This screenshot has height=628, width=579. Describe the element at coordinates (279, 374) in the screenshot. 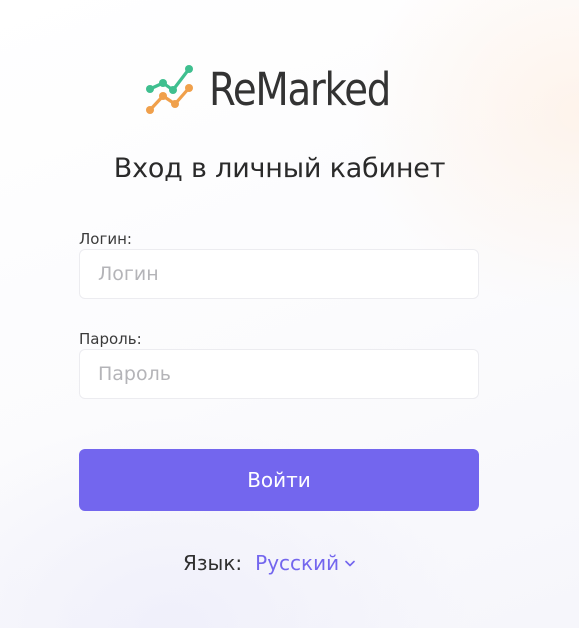

I see `password-input` at that location.